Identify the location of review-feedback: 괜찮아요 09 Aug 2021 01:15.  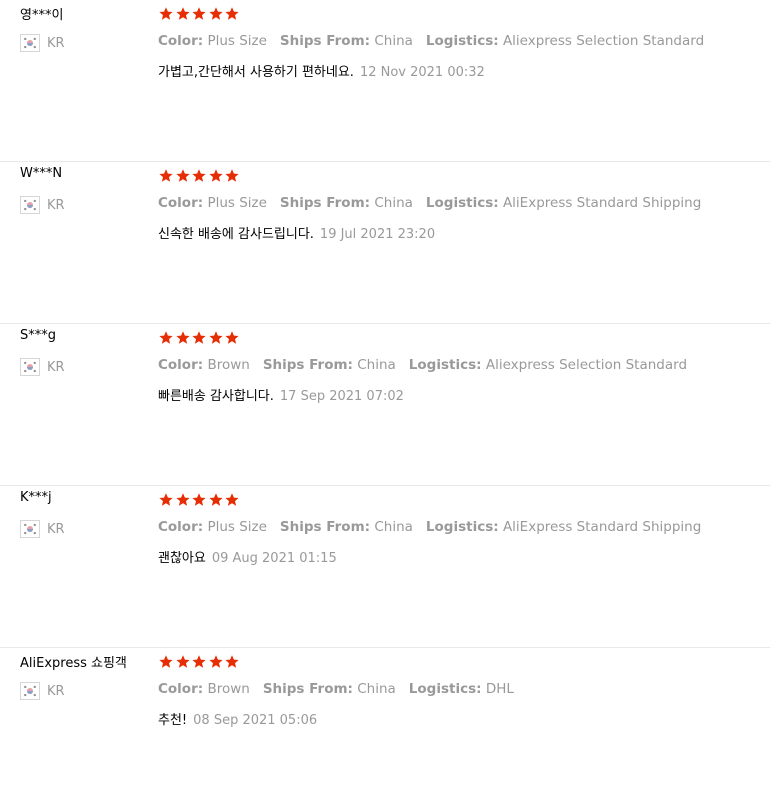
(247, 556).